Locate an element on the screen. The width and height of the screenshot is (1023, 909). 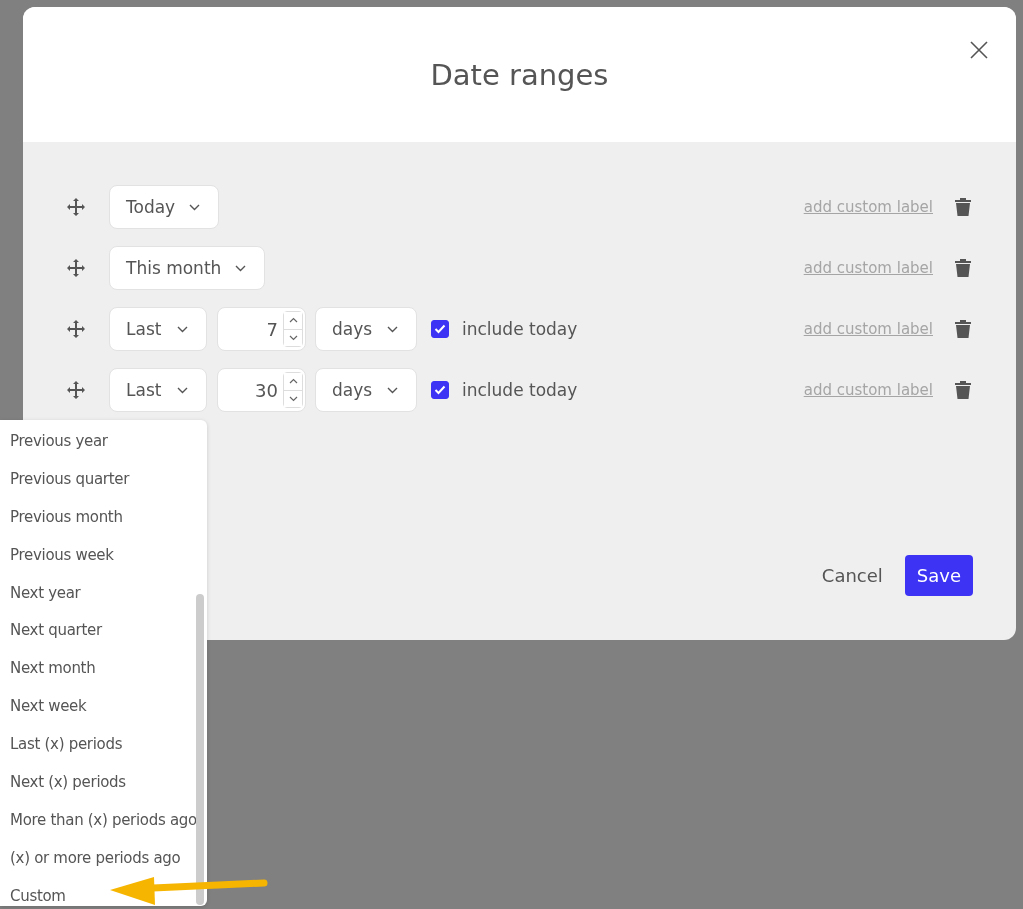
dropdown-option: Next week is located at coordinates (43, 706).